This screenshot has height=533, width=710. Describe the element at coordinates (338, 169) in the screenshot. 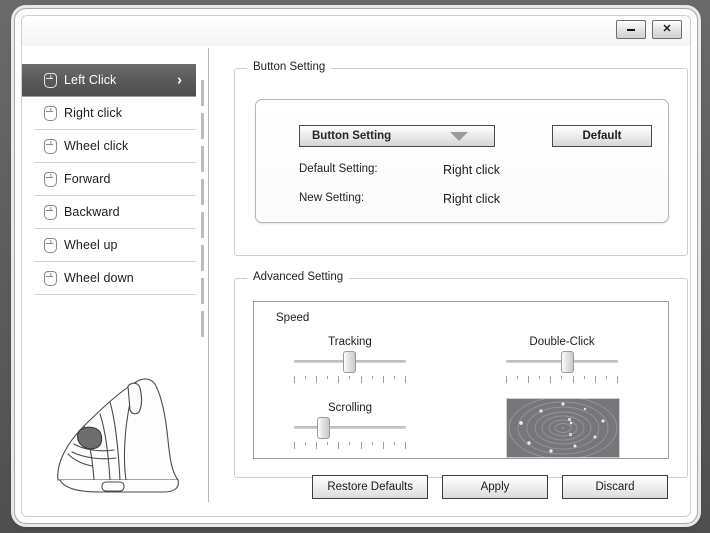

I see `default-setting-label: Default Setting:` at that location.